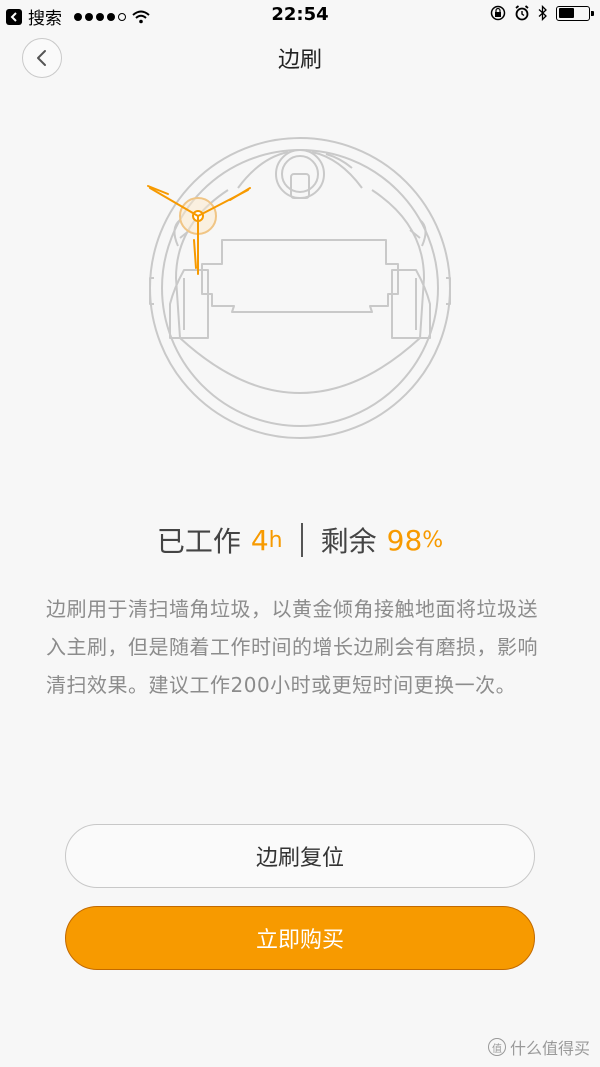 The image size is (600, 1067). I want to click on nav-bar: 边刷, so click(300, 59).